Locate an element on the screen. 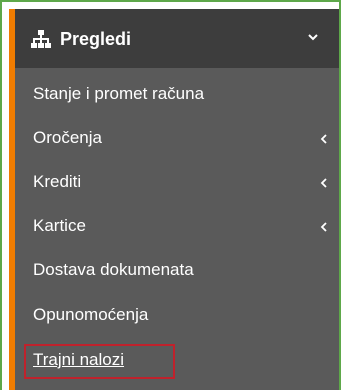 The width and height of the screenshot is (341, 390). menu-item-stanje-i-promet-racuna: Stanje i promet računa is located at coordinates (118, 94).